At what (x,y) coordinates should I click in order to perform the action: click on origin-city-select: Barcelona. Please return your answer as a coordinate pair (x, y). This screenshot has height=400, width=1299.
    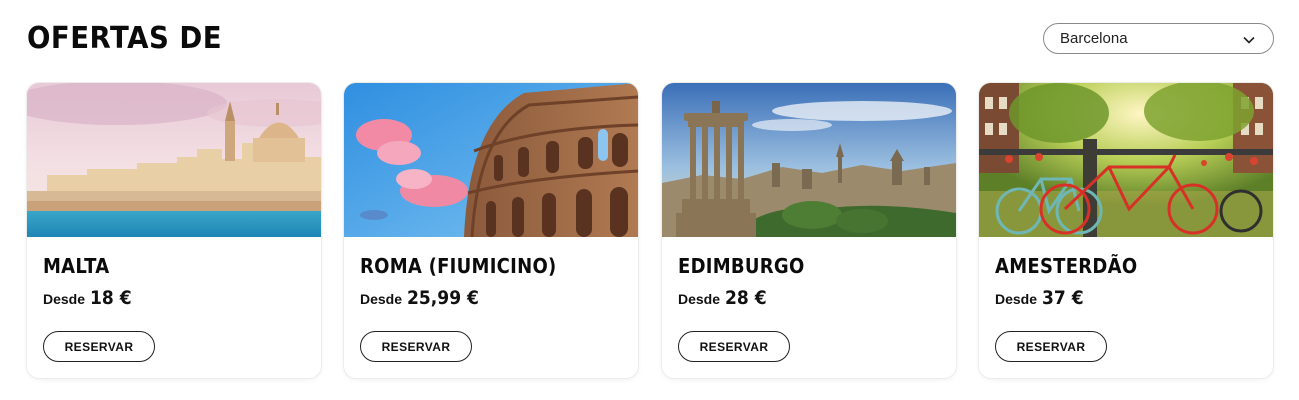
    Looking at the image, I should click on (1158, 38).